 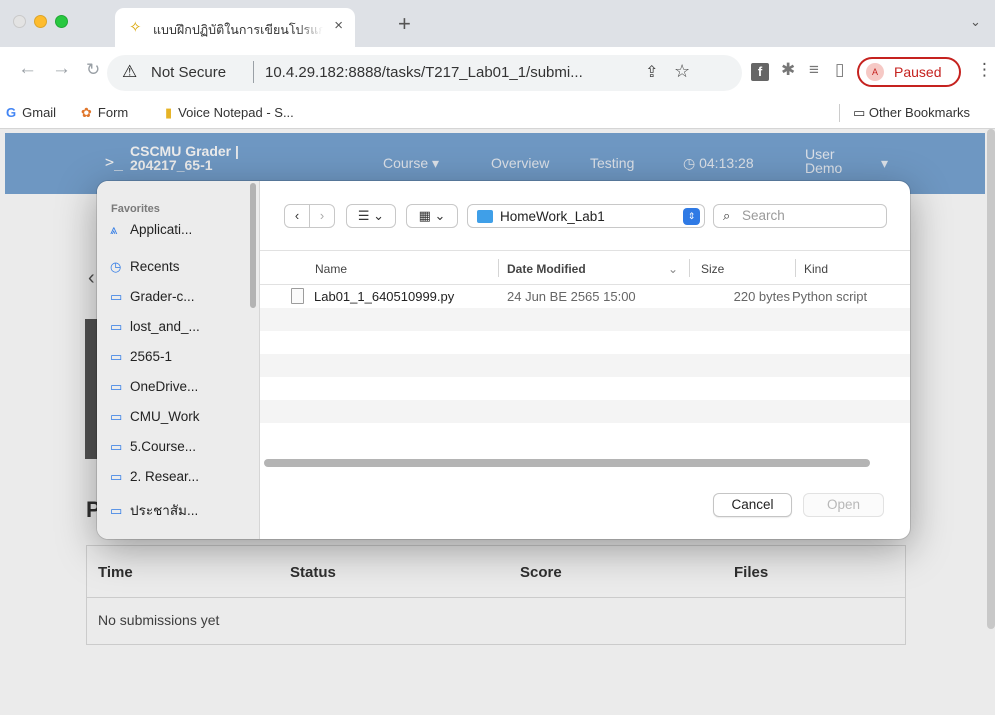 What do you see at coordinates (712, 269) in the screenshot?
I see `column-header-size: Size` at bounding box center [712, 269].